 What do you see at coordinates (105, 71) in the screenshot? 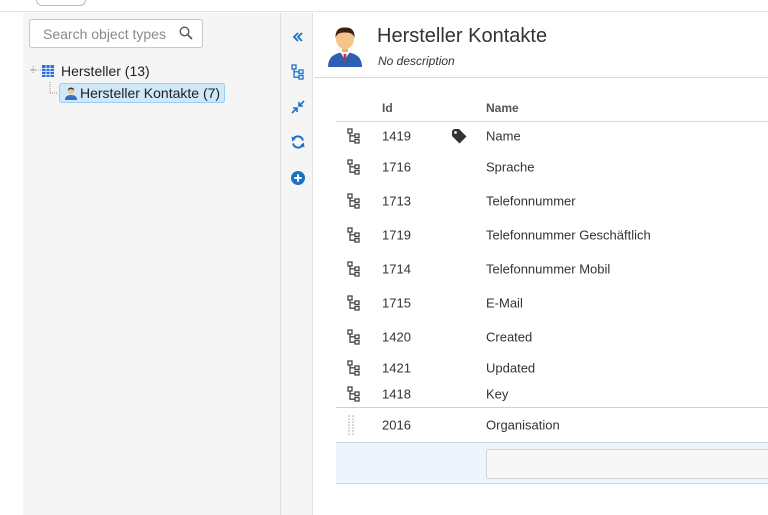
I see `tree-node-label: Hersteller (13)` at bounding box center [105, 71].